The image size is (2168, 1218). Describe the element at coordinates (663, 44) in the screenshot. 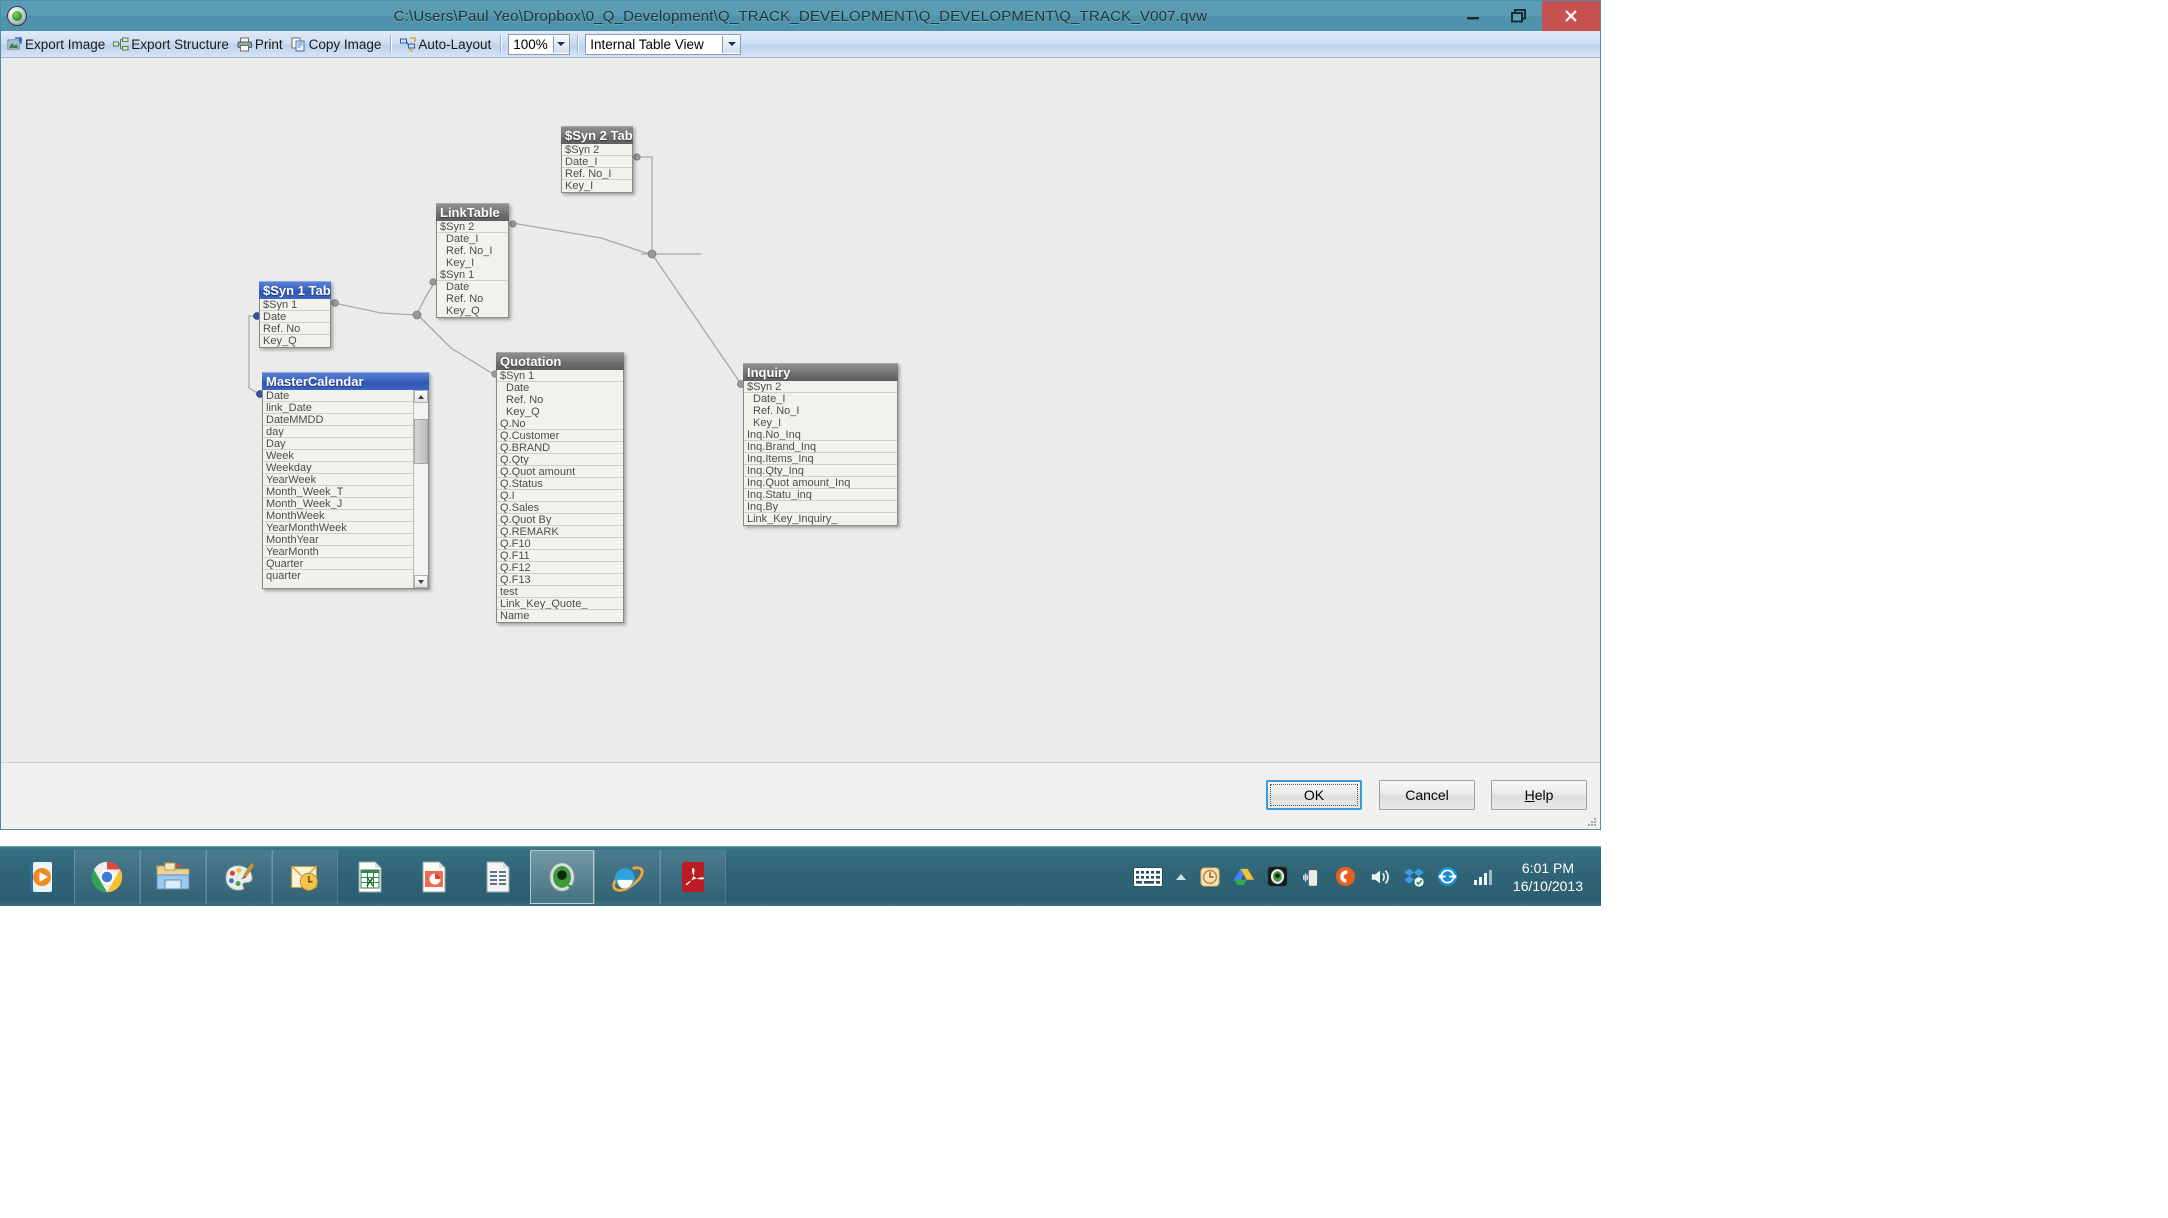

I see `table-view-dropdown: Internal Table View` at that location.